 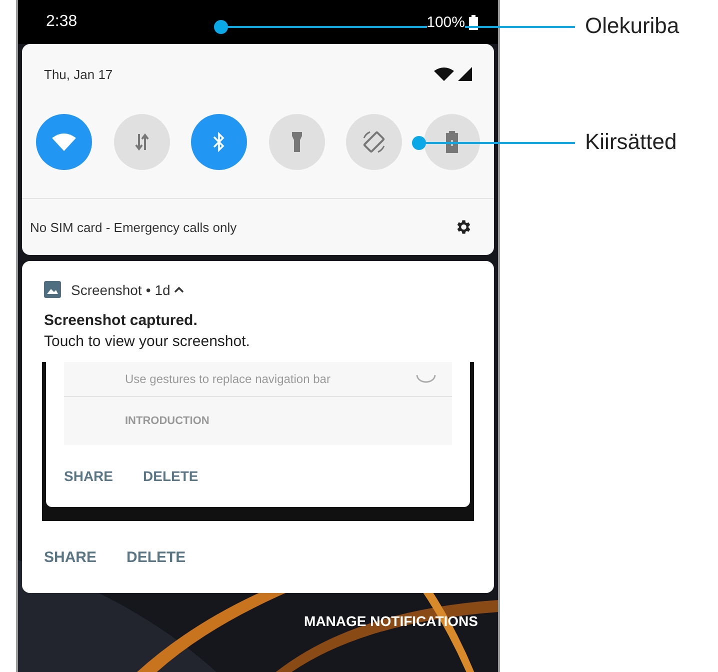 What do you see at coordinates (445, 22) in the screenshot?
I see `battery-percent: 100%` at bounding box center [445, 22].